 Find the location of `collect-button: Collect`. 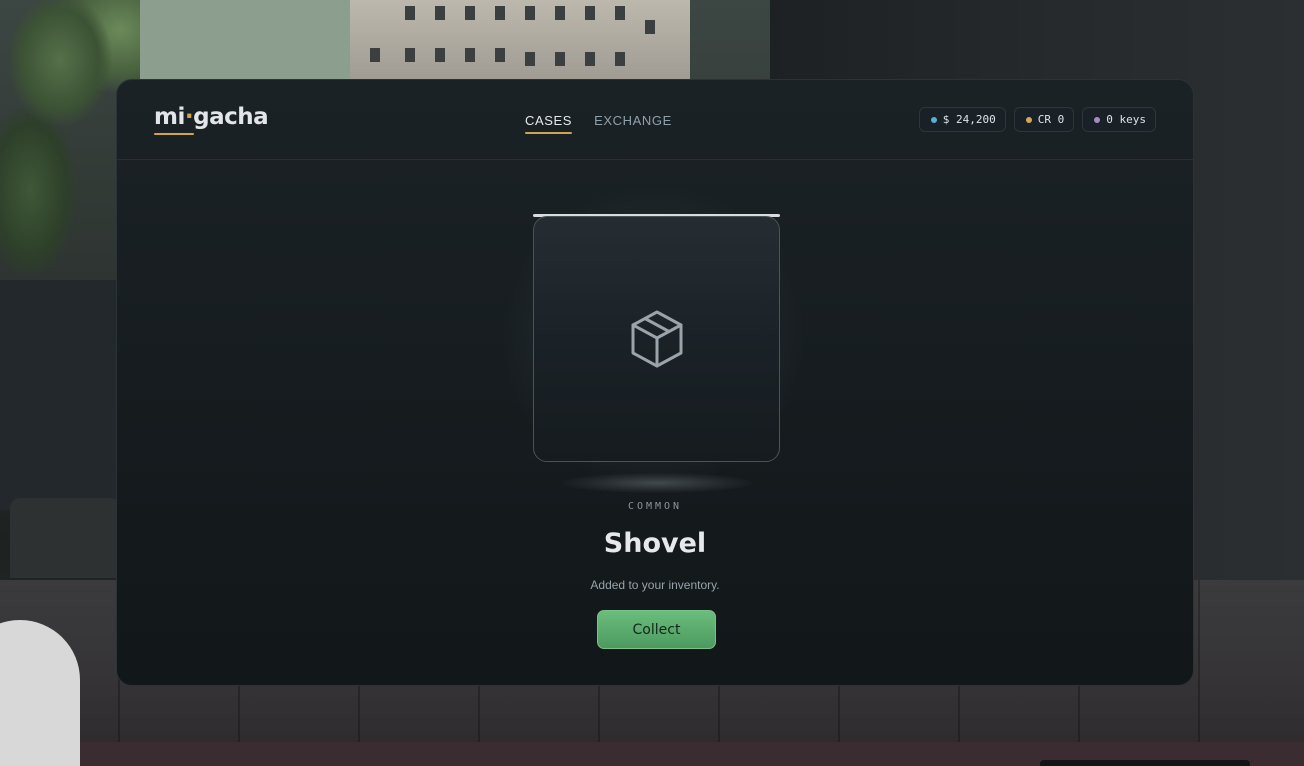

collect-button: Collect is located at coordinates (656, 629).